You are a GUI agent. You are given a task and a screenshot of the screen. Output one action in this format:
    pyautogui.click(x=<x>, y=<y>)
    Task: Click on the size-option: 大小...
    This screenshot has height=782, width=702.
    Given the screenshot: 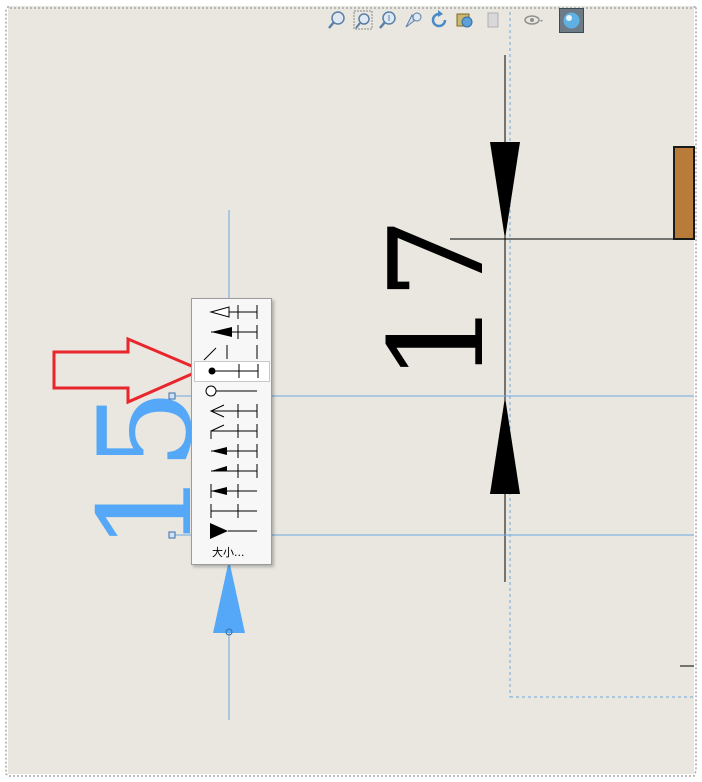 What is the action you would take?
    pyautogui.click(x=228, y=552)
    